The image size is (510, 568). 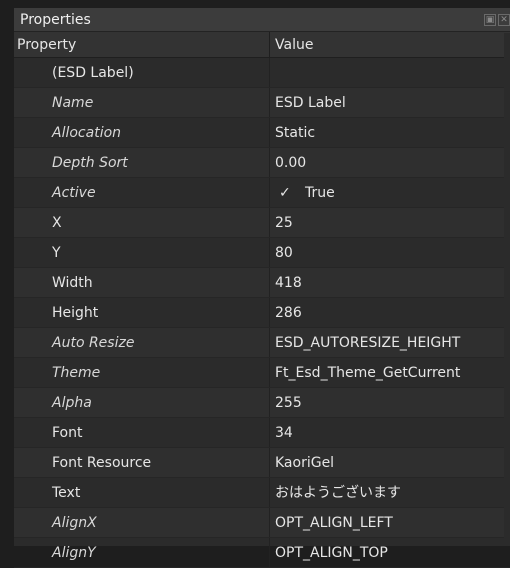 What do you see at coordinates (390, 192) in the screenshot?
I see `property-value: ✓ True` at bounding box center [390, 192].